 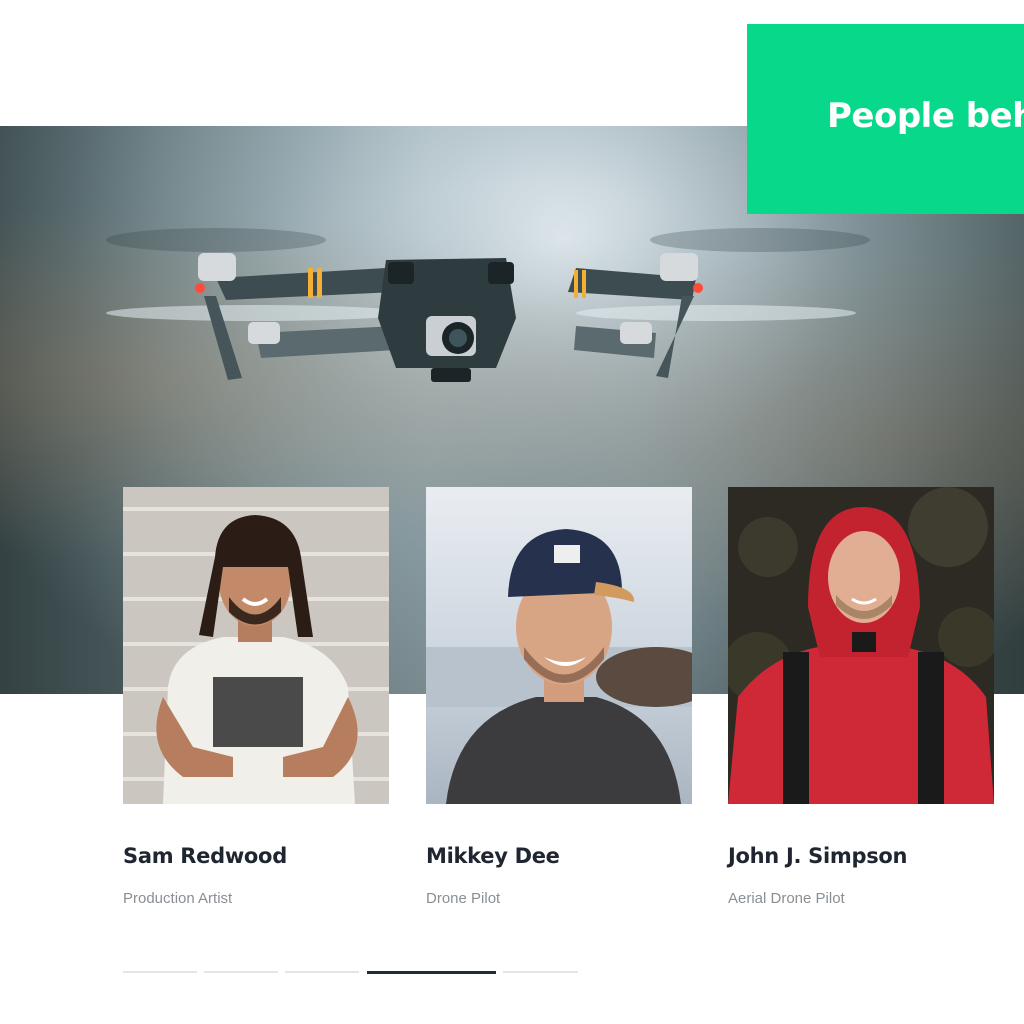 I want to click on member-role: Drone Pilot, so click(x=463, y=898).